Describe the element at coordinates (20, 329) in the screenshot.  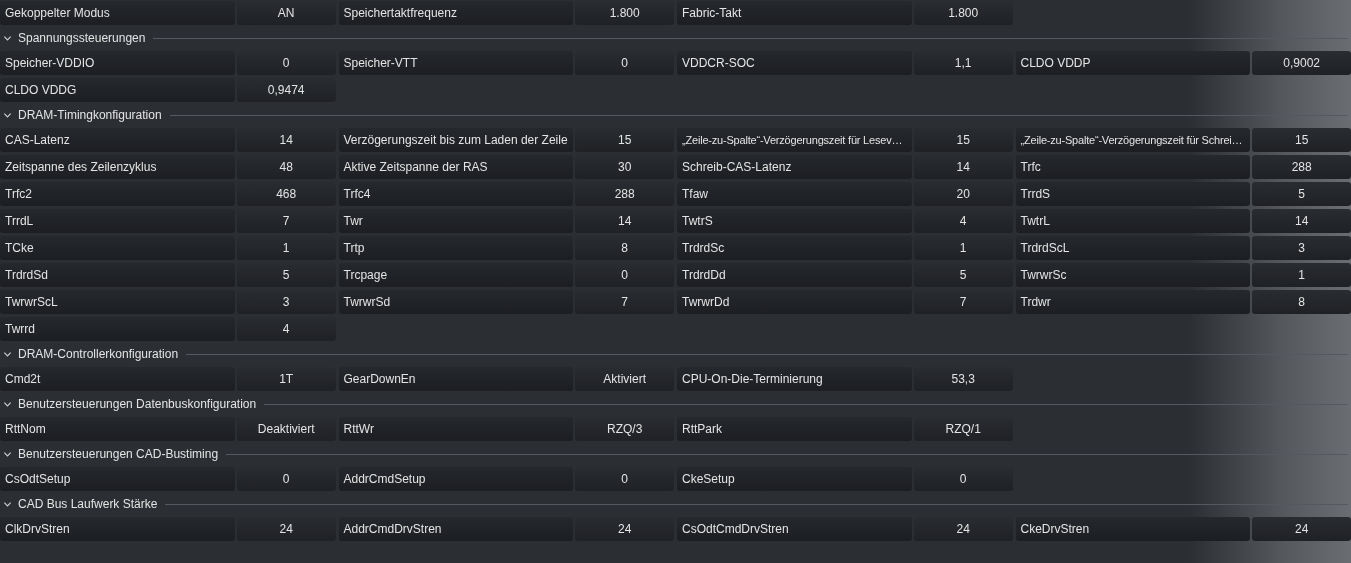
I see `setting-label: Twrrd` at that location.